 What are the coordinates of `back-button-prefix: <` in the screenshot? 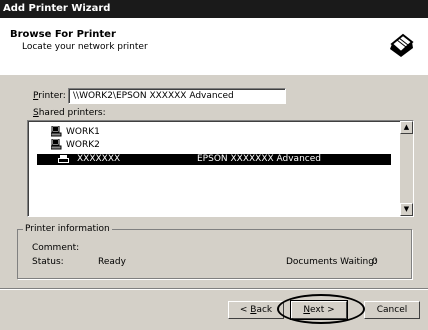 It's located at (245, 310).